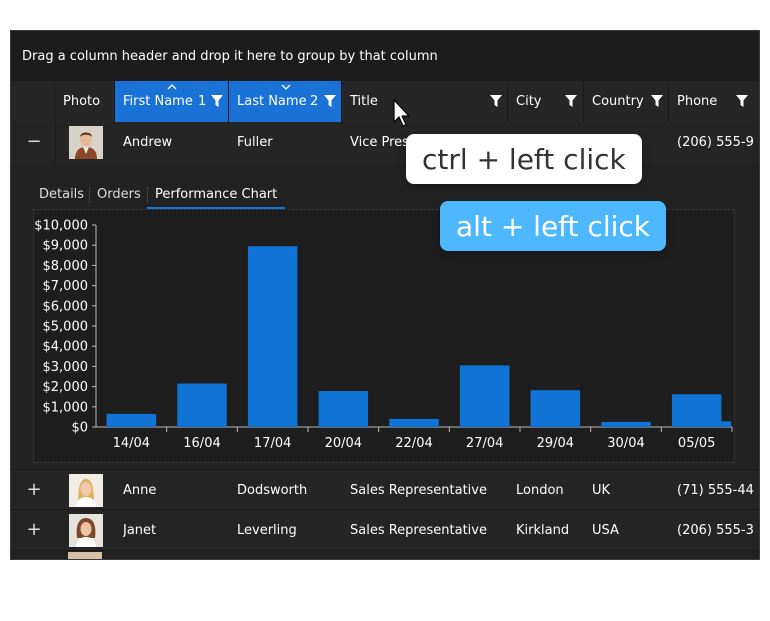  I want to click on header-last-name: Last Name 2, so click(285, 101).